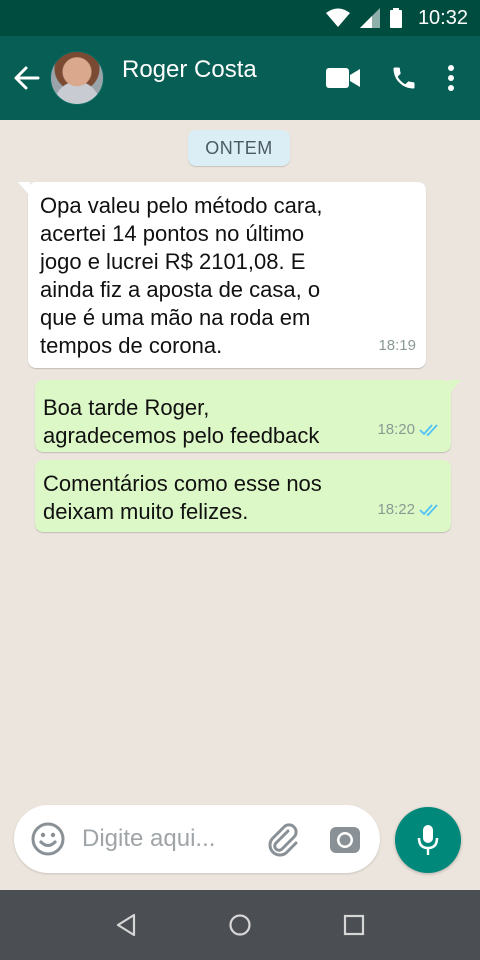 This screenshot has width=480, height=960. What do you see at coordinates (337, 18) in the screenshot?
I see `wifi-icon` at bounding box center [337, 18].